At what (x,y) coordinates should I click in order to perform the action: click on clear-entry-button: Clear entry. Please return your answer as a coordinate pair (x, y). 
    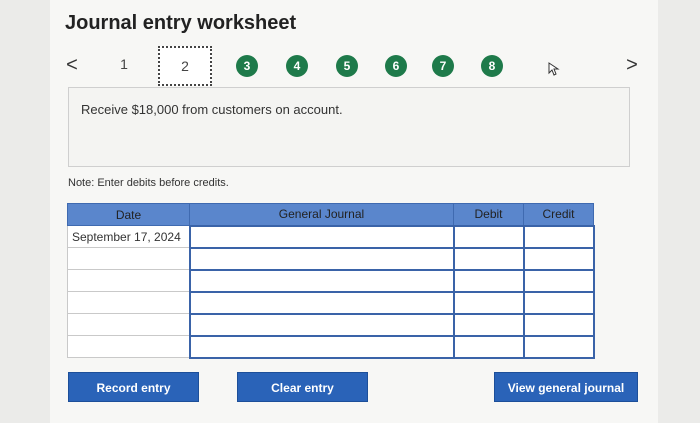
    Looking at the image, I should click on (302, 387).